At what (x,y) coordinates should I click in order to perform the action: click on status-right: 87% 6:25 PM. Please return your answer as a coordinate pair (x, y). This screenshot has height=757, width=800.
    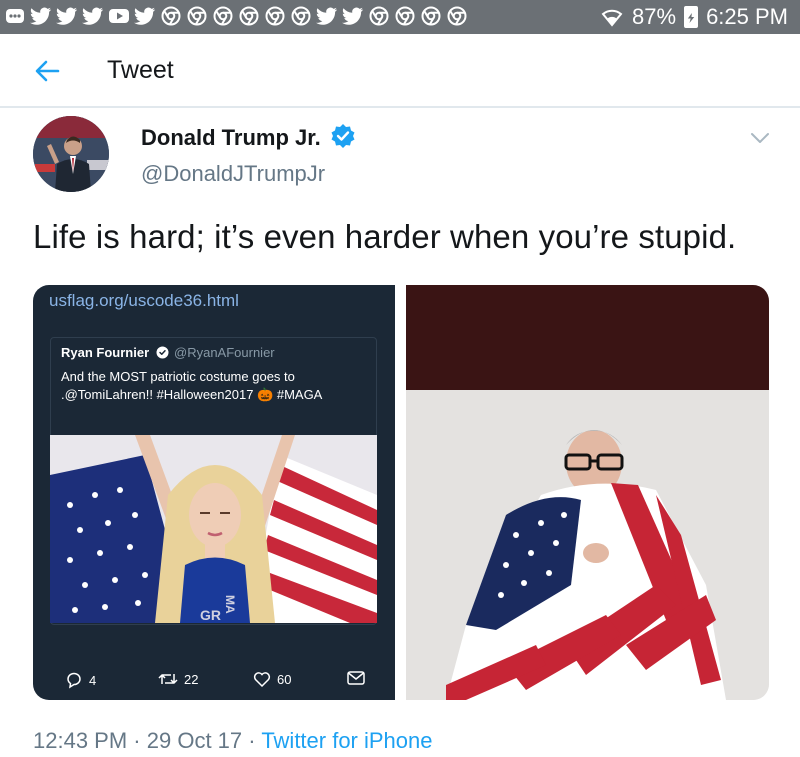
    Looking at the image, I should click on (694, 17).